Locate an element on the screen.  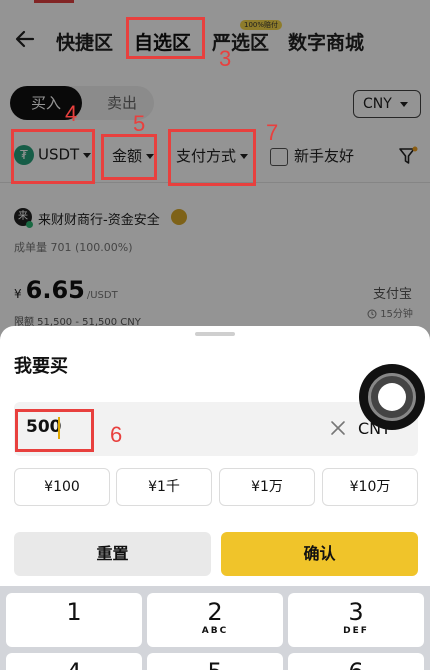
assistive-touch-button is located at coordinates (392, 397).